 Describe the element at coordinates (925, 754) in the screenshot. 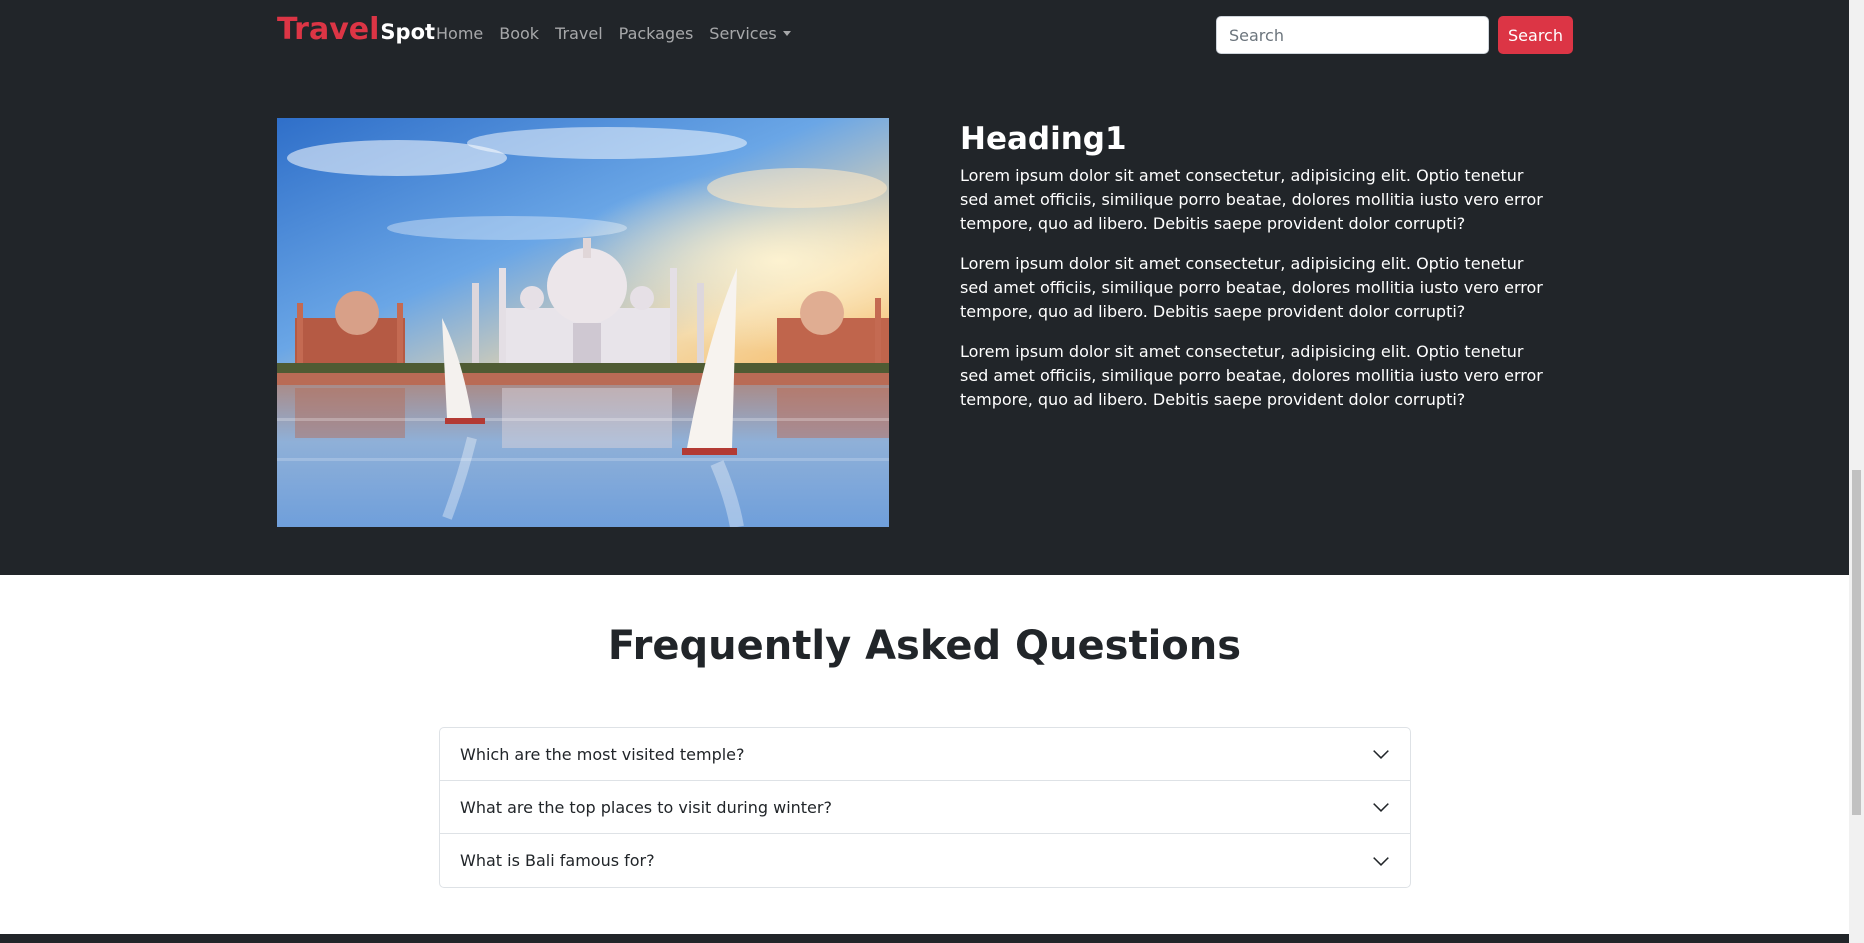

I see `faq-item: Which are the most visited temple?` at that location.